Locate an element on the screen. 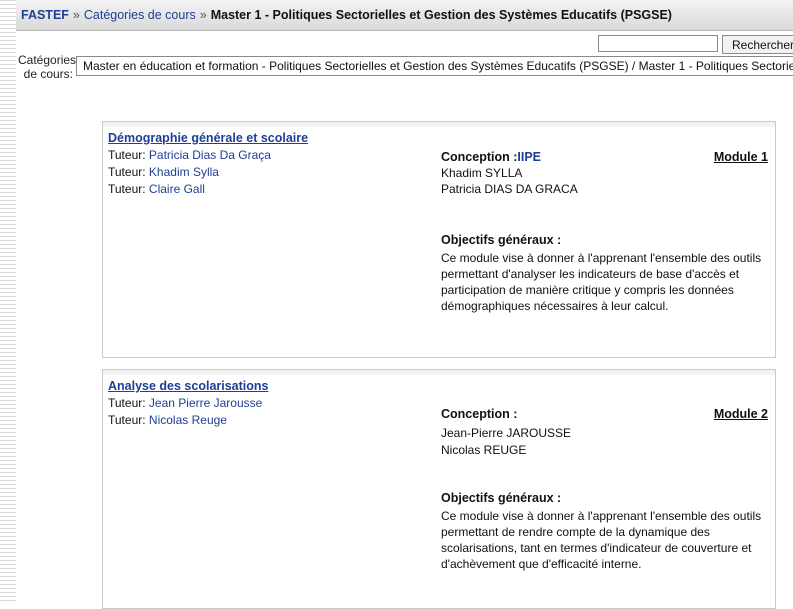 The image size is (793, 609). author-name: Patricia DIAS DA GRACA is located at coordinates (509, 189).